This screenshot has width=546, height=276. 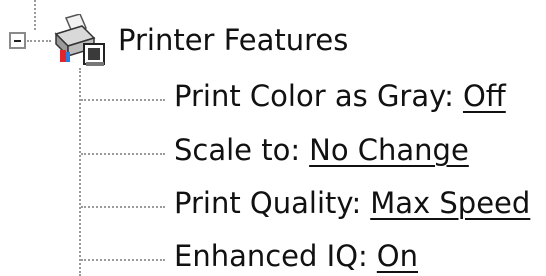 What do you see at coordinates (389, 150) in the screenshot?
I see `setting-value-link: No Change` at bounding box center [389, 150].